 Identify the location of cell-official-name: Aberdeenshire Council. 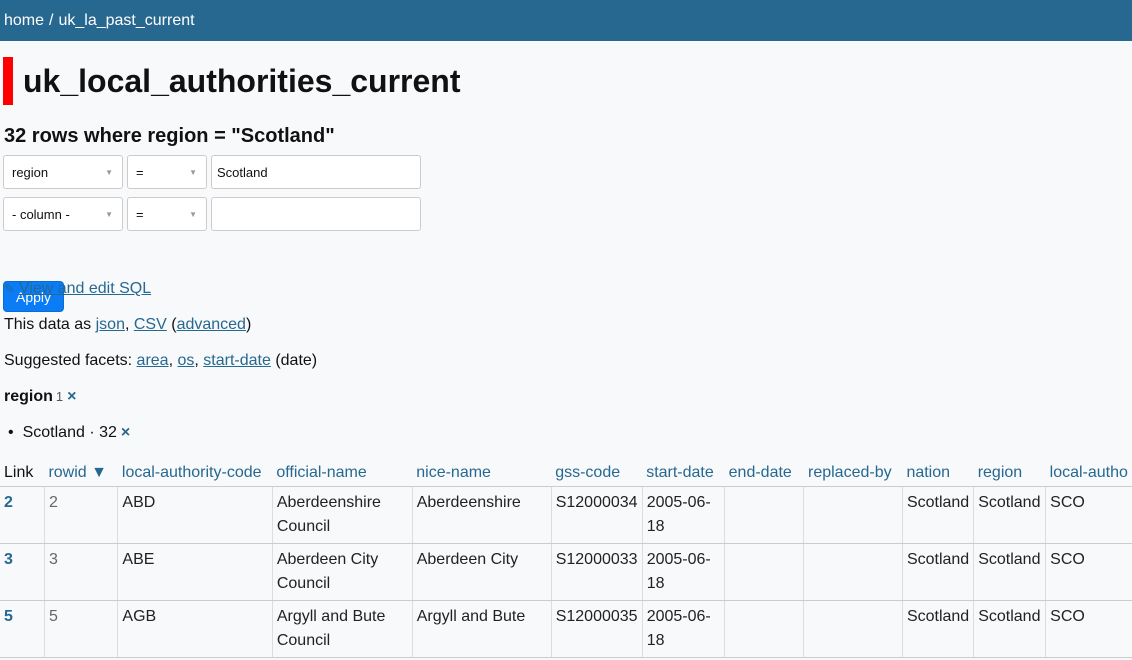
(342, 515).